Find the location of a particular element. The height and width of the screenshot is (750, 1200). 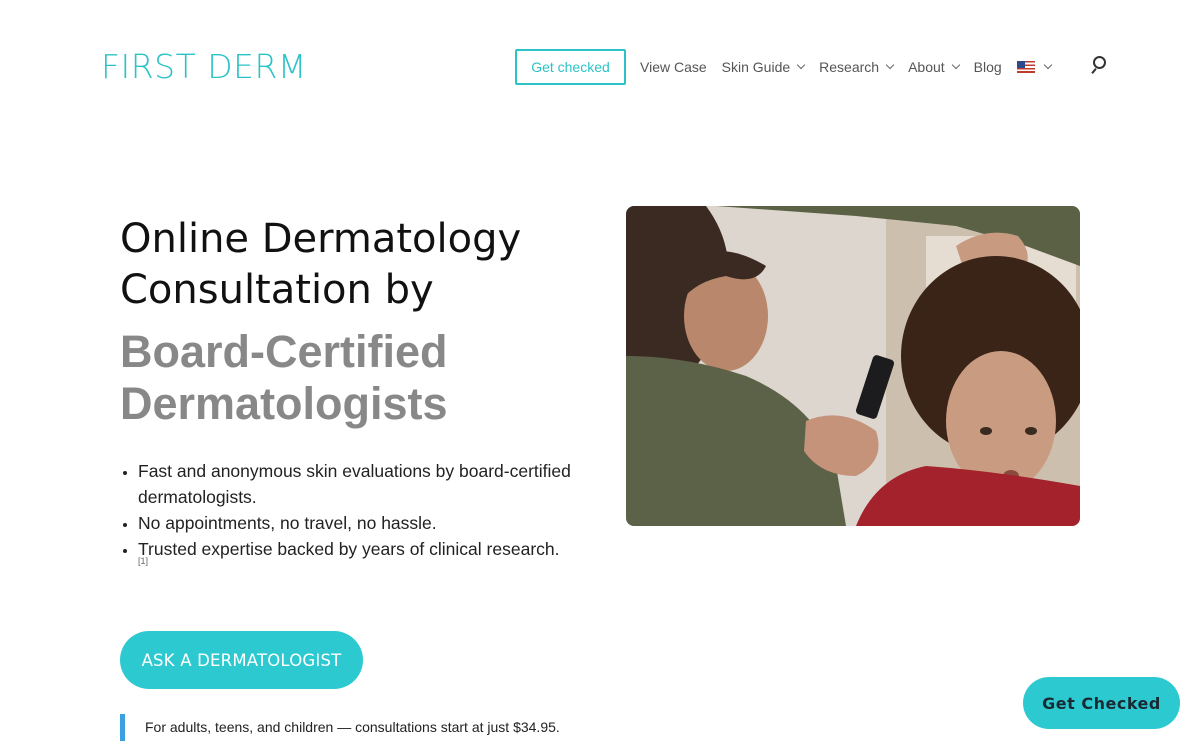

nav-item-blog: Blog is located at coordinates (988, 67).